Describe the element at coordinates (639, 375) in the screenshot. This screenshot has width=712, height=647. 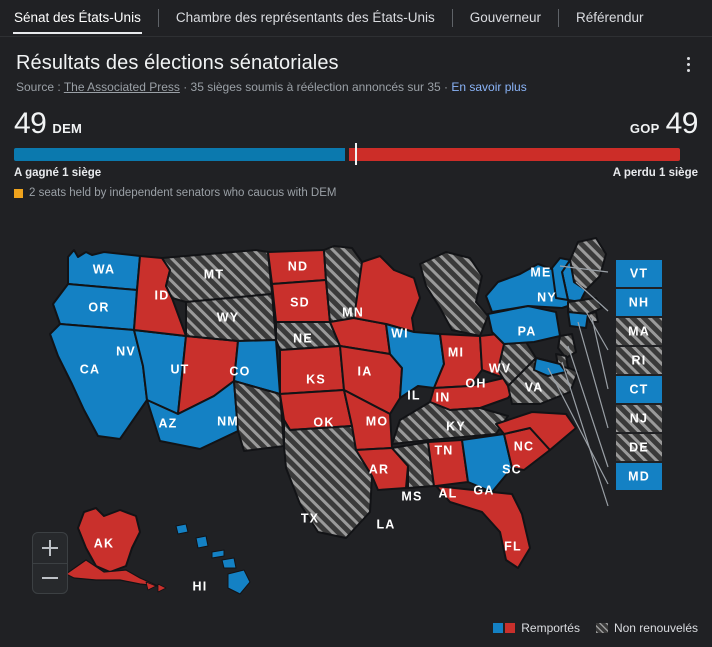
I see `callout-boxes` at that location.